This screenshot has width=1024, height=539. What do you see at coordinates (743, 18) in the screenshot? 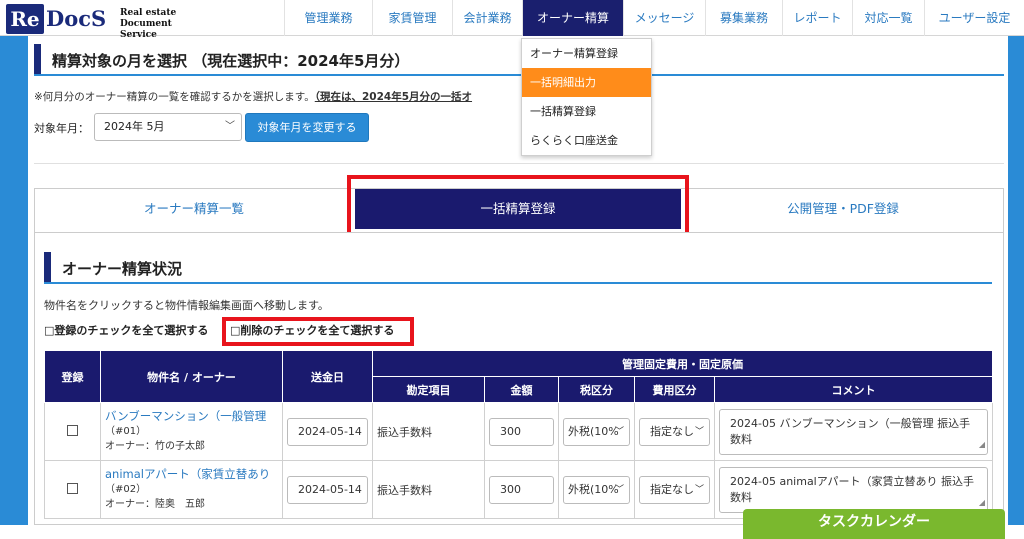
I see `nav-boshu: 募集業務` at bounding box center [743, 18].